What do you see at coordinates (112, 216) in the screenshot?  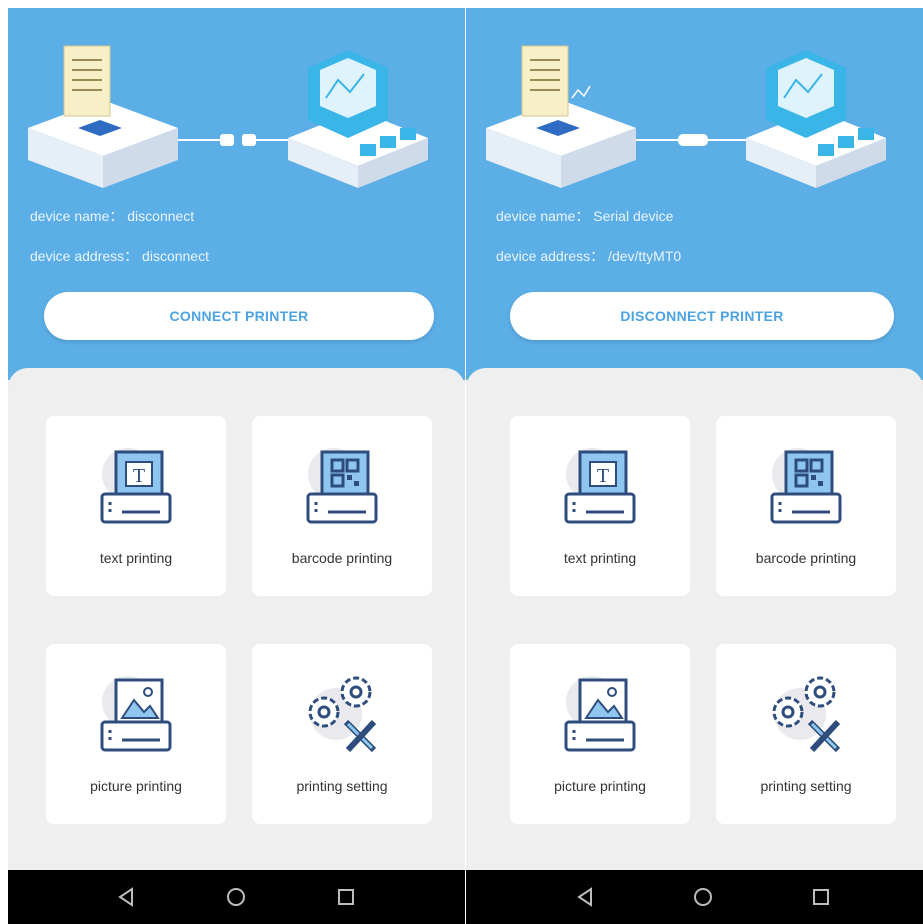 I see `device-name-text: device name： disconnect` at bounding box center [112, 216].